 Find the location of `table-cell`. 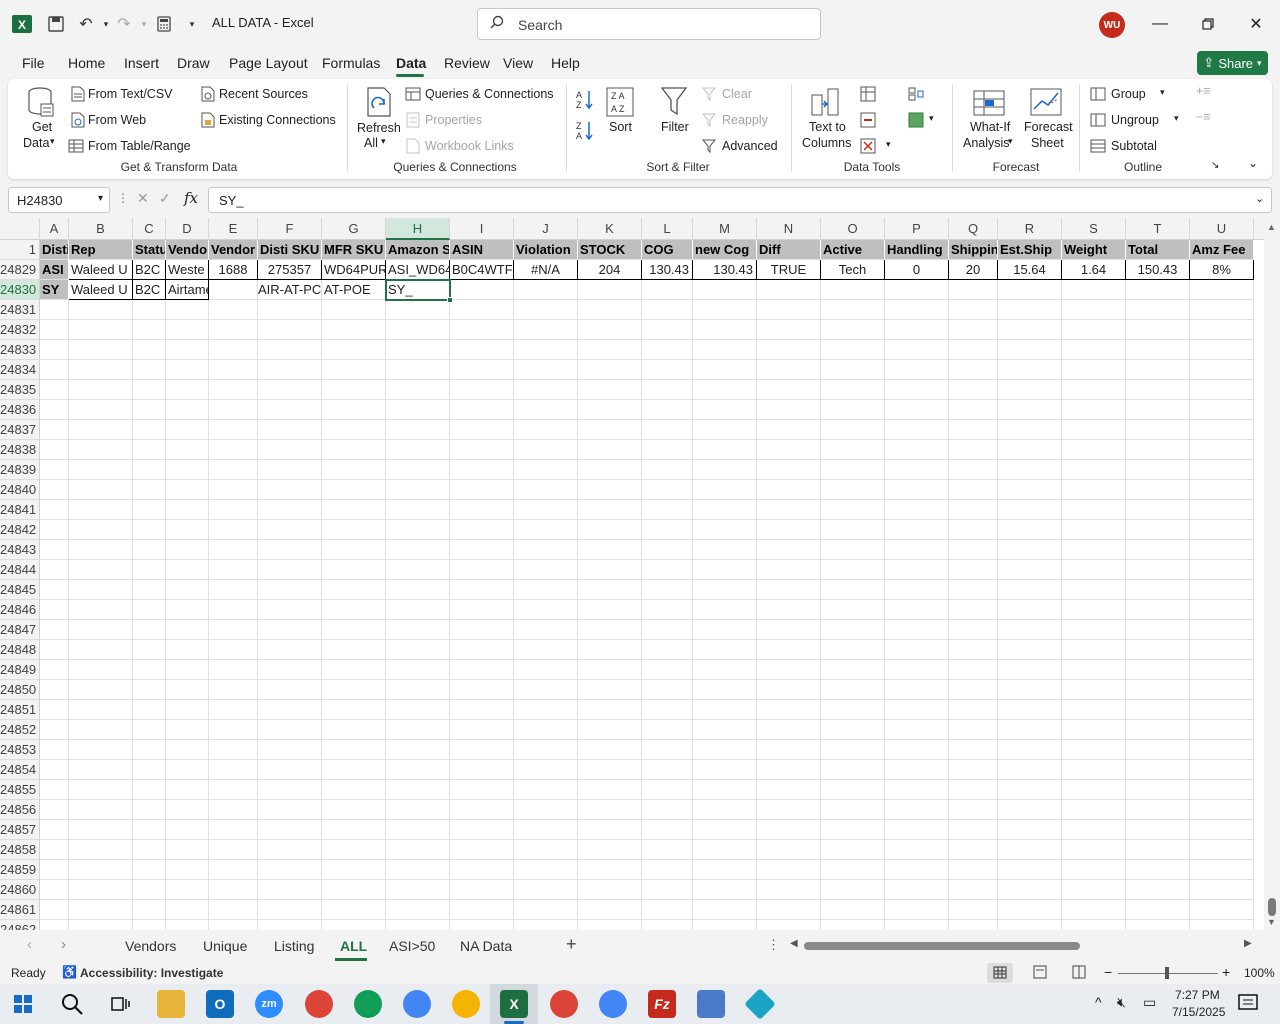

table-cell is located at coordinates (482, 290).